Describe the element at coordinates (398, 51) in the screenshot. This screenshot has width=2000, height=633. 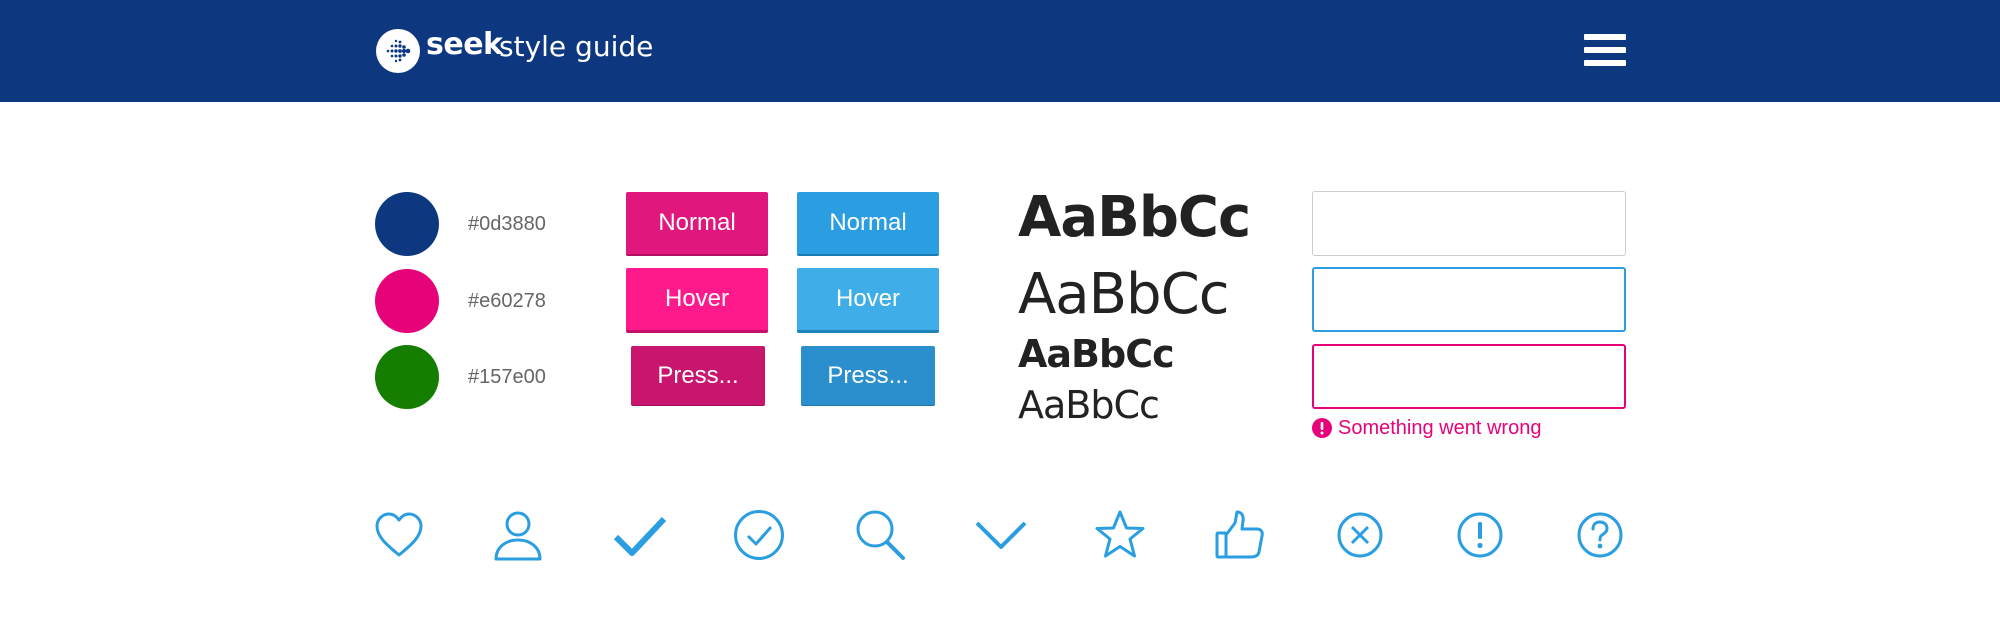
I see `seek-logo-icon` at that location.